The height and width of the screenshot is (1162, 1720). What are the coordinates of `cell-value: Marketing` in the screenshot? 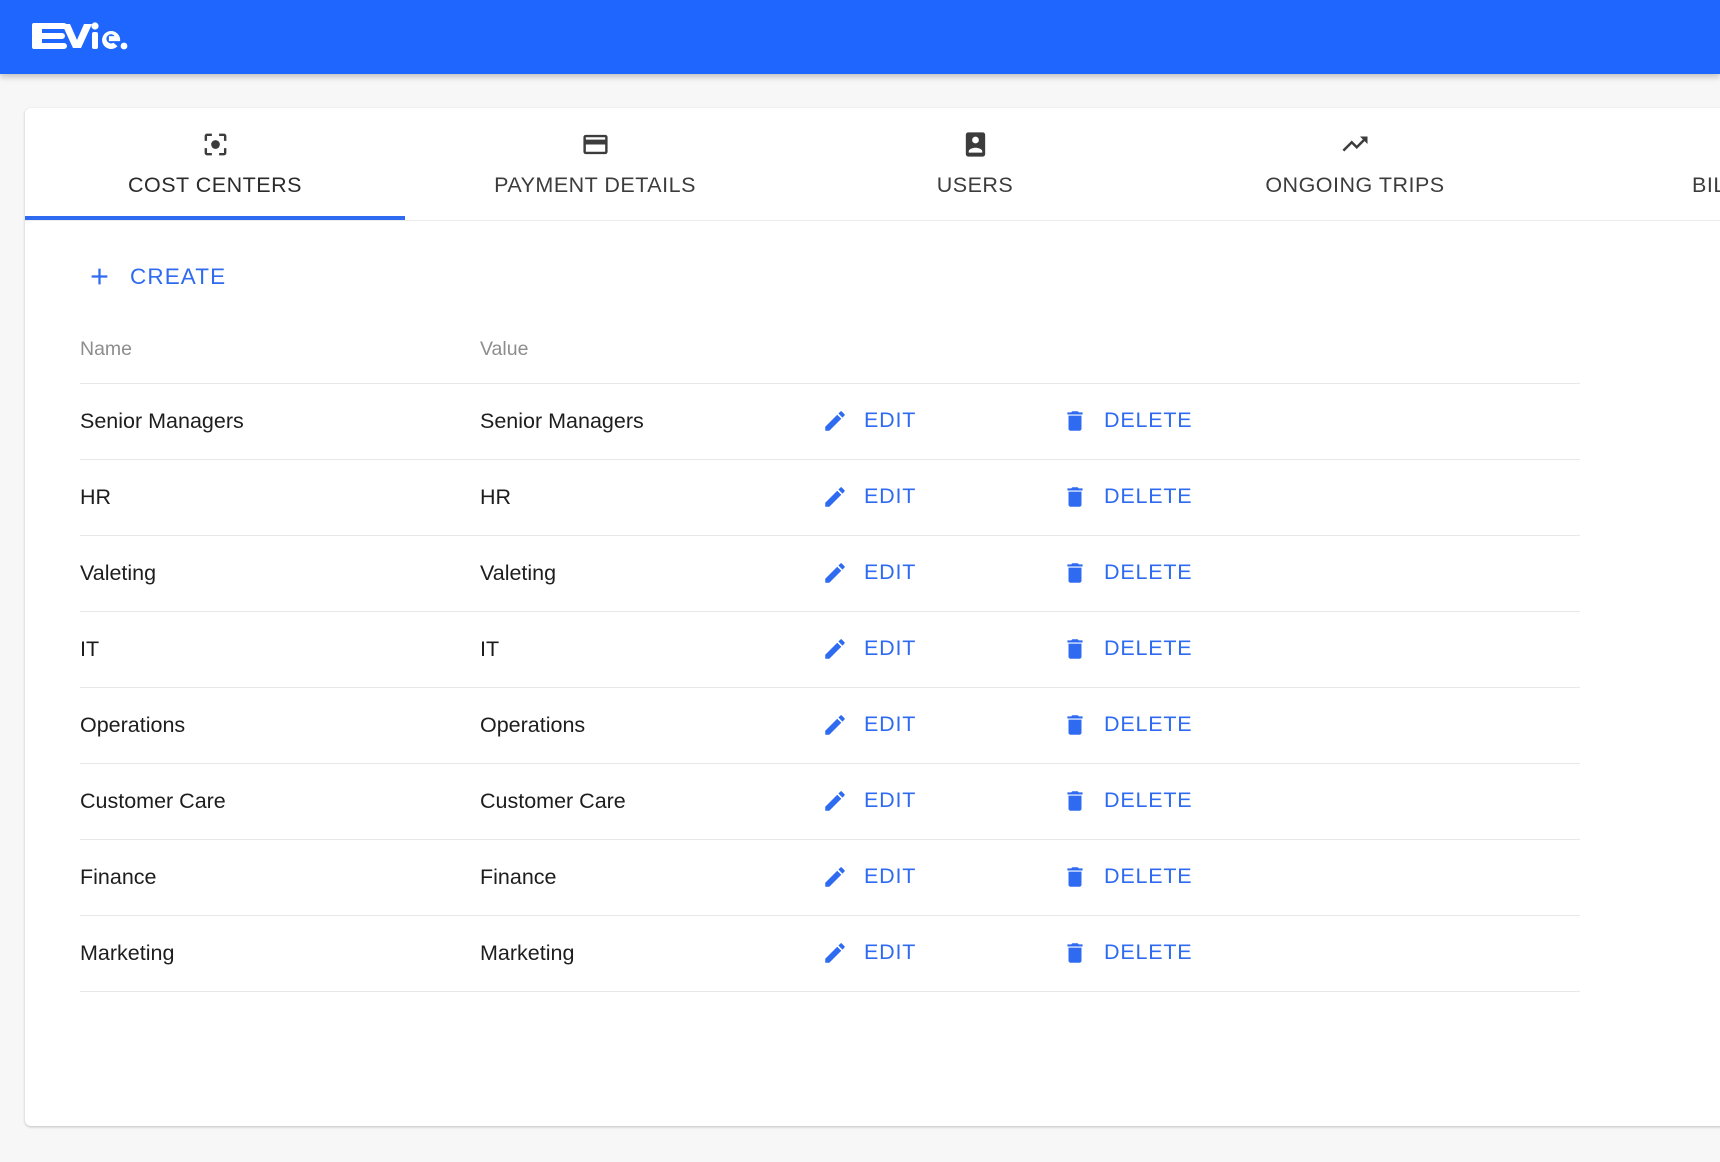 It's located at (650, 953).